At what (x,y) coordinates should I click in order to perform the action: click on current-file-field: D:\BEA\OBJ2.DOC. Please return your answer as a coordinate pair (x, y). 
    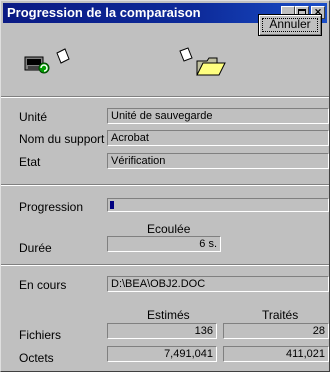
    Looking at the image, I should click on (218, 284).